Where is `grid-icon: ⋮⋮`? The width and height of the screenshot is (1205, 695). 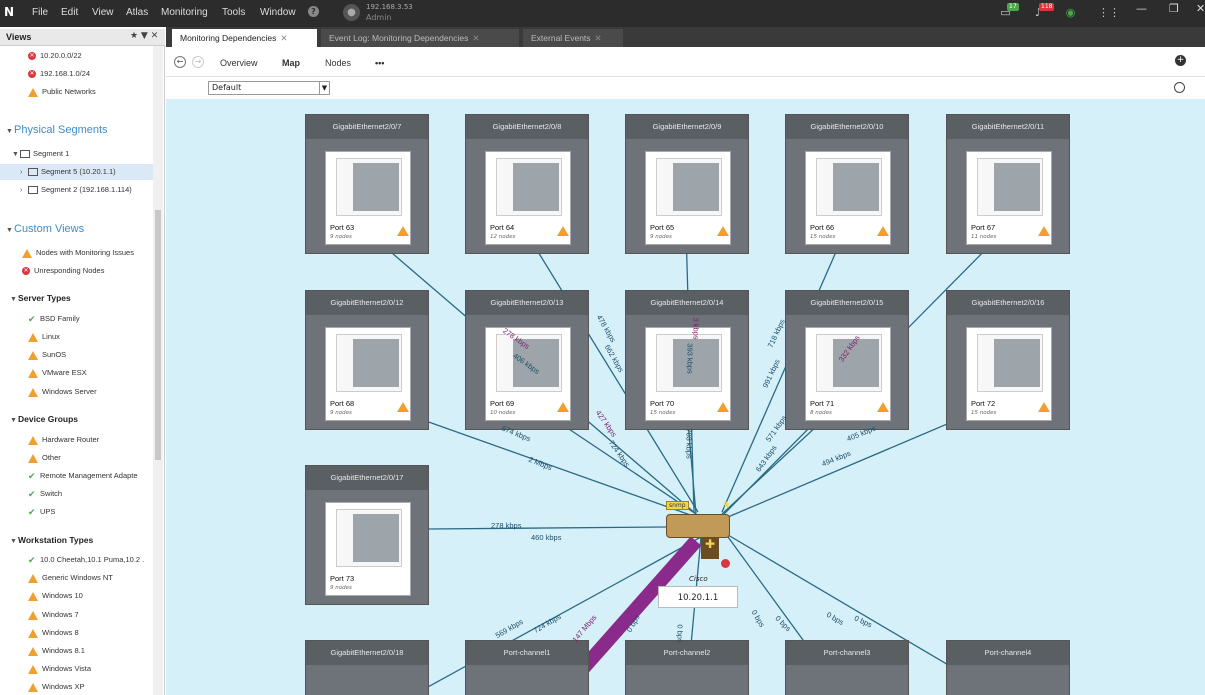 grid-icon: ⋮⋮ is located at coordinates (1109, 12).